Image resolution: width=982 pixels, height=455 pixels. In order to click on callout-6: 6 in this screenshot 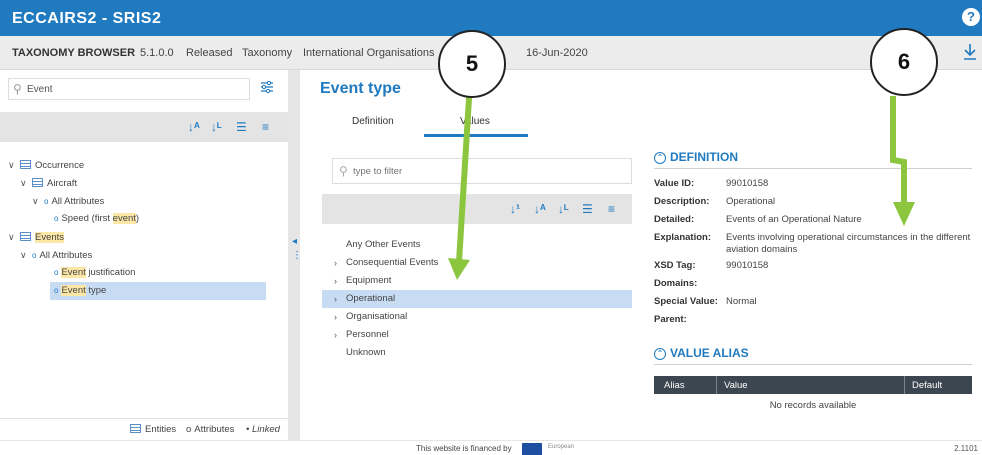, I will do `click(904, 62)`.